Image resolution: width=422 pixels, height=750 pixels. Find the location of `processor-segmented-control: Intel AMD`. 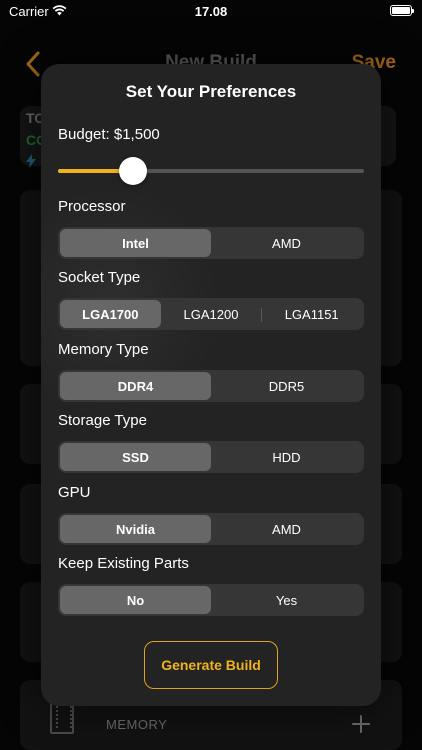

processor-segmented-control: Intel AMD is located at coordinates (211, 243).